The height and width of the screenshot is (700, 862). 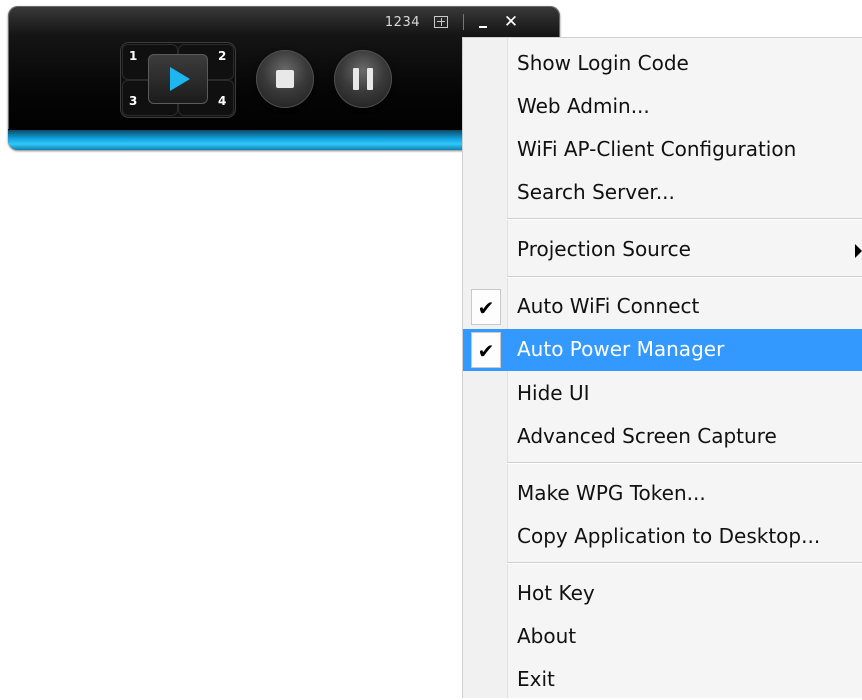 What do you see at coordinates (363, 79) in the screenshot?
I see `pause-button` at bounding box center [363, 79].